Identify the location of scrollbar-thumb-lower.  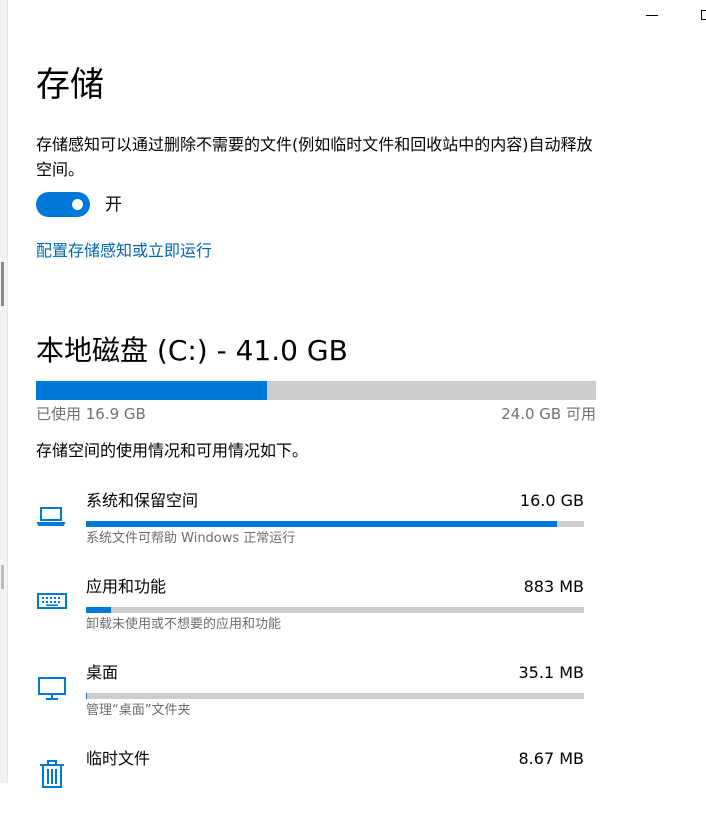
(2, 577).